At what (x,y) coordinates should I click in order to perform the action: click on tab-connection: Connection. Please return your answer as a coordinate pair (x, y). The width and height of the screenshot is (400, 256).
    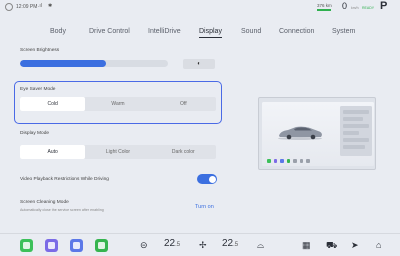
    Looking at the image, I should click on (296, 31).